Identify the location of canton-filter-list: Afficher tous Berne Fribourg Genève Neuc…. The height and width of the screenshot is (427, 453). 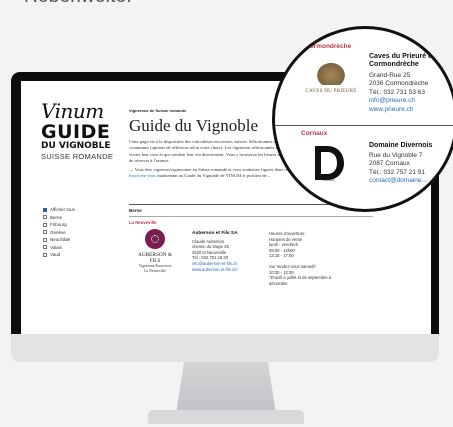
(59, 232).